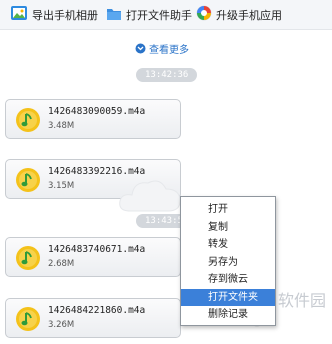 The image size is (332, 344). What do you see at coordinates (249, 15) in the screenshot?
I see `upgrade-app-label: 升级手机应用` at bounding box center [249, 15].